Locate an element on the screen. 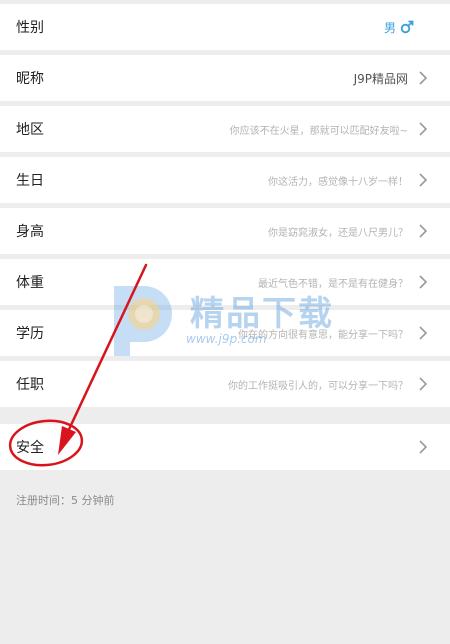  row-value: 你的工作挺吸引人的，可以分享一下吗？ is located at coordinates (318, 386).